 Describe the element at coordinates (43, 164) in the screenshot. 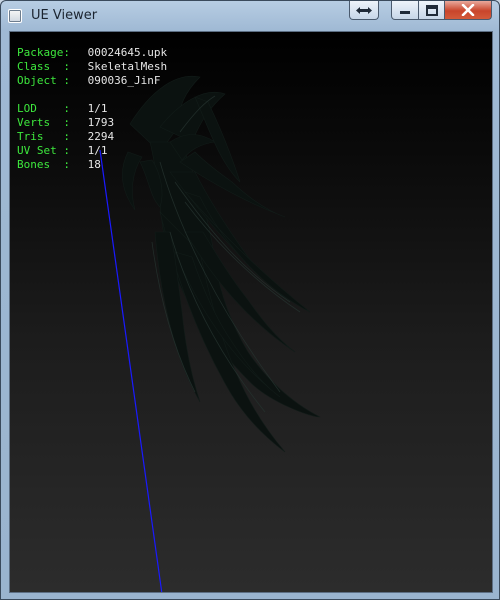

I see `stat-label: Bones :` at that location.